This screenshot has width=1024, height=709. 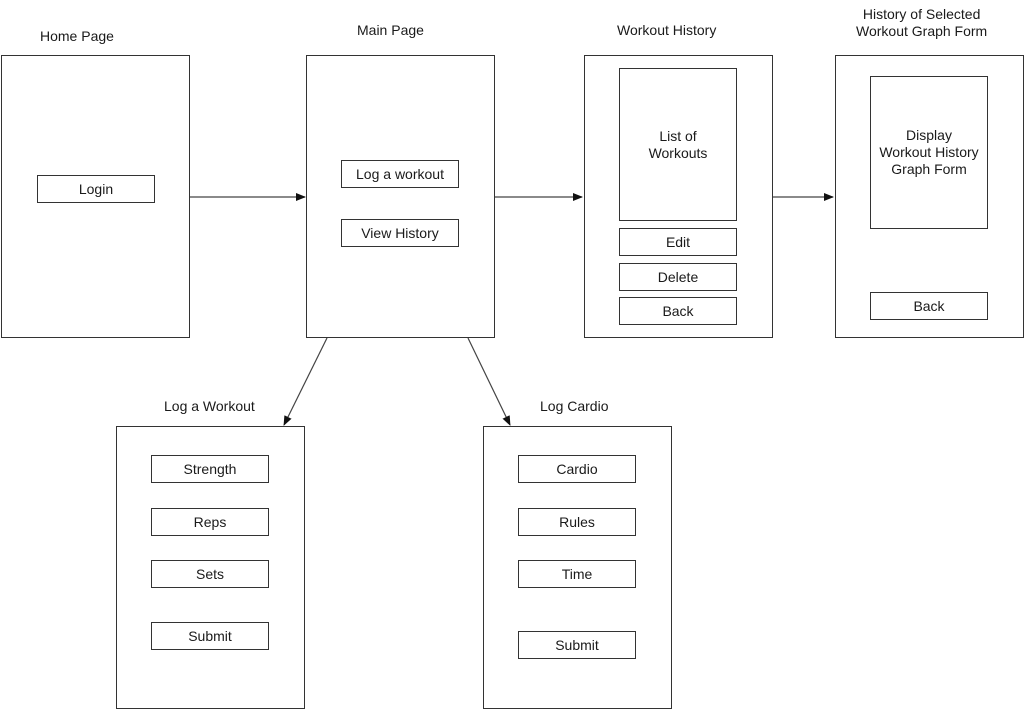 What do you see at coordinates (400, 196) in the screenshot?
I see `main-page-screen: Log a workout View History` at bounding box center [400, 196].